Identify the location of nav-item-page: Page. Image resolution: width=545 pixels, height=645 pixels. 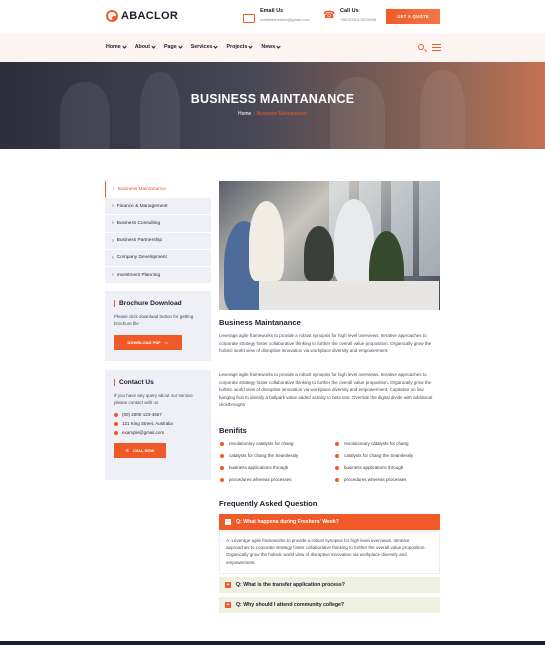
(173, 46).